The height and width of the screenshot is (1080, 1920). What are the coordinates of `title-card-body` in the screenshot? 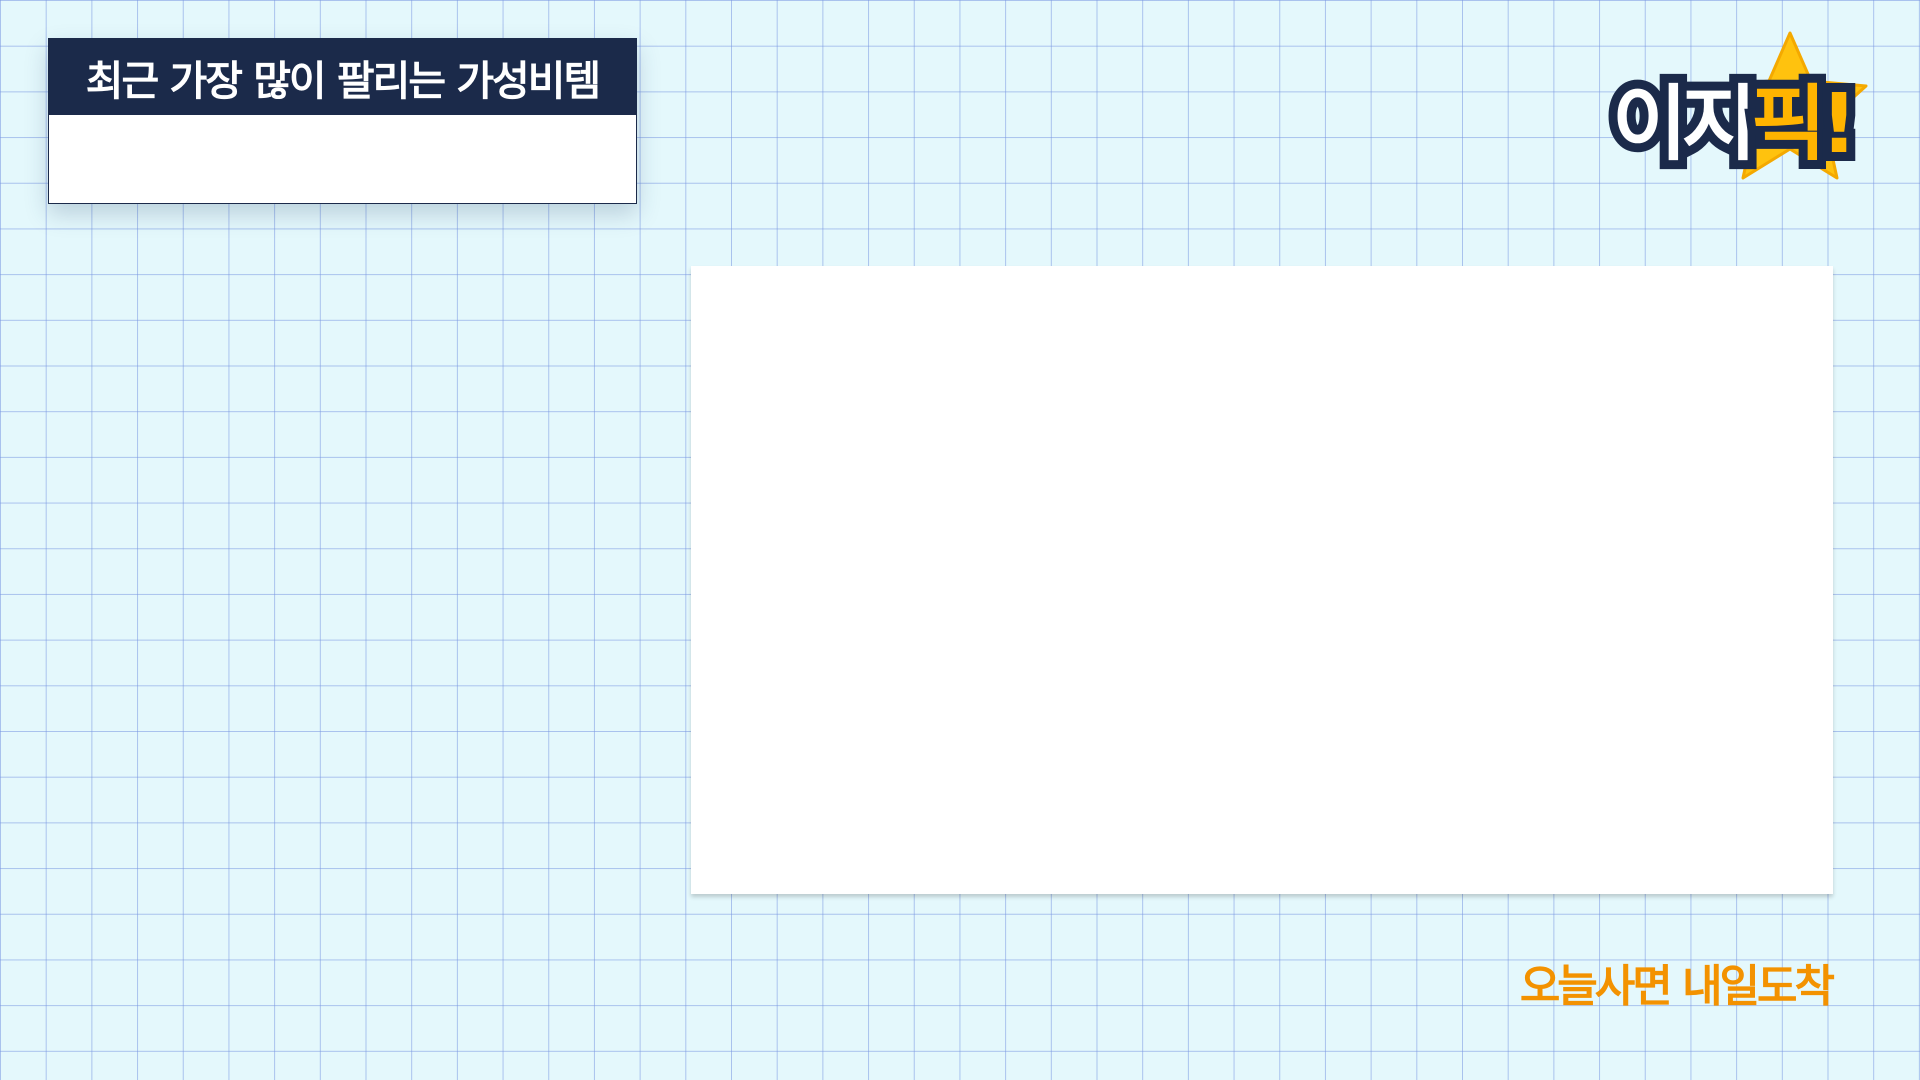 It's located at (342, 159).